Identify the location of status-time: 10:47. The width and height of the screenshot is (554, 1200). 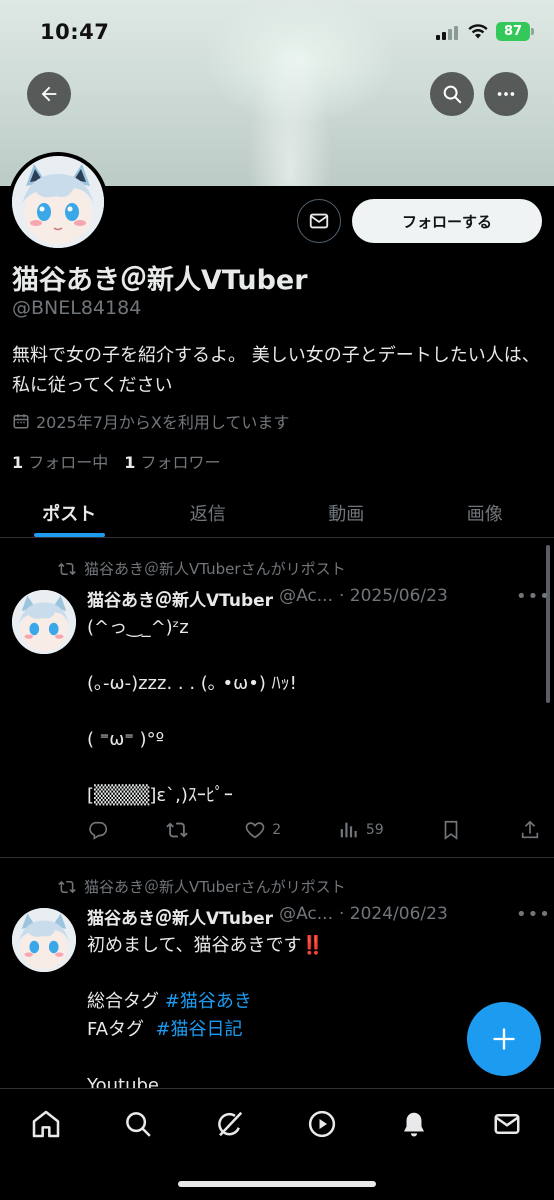
(75, 32).